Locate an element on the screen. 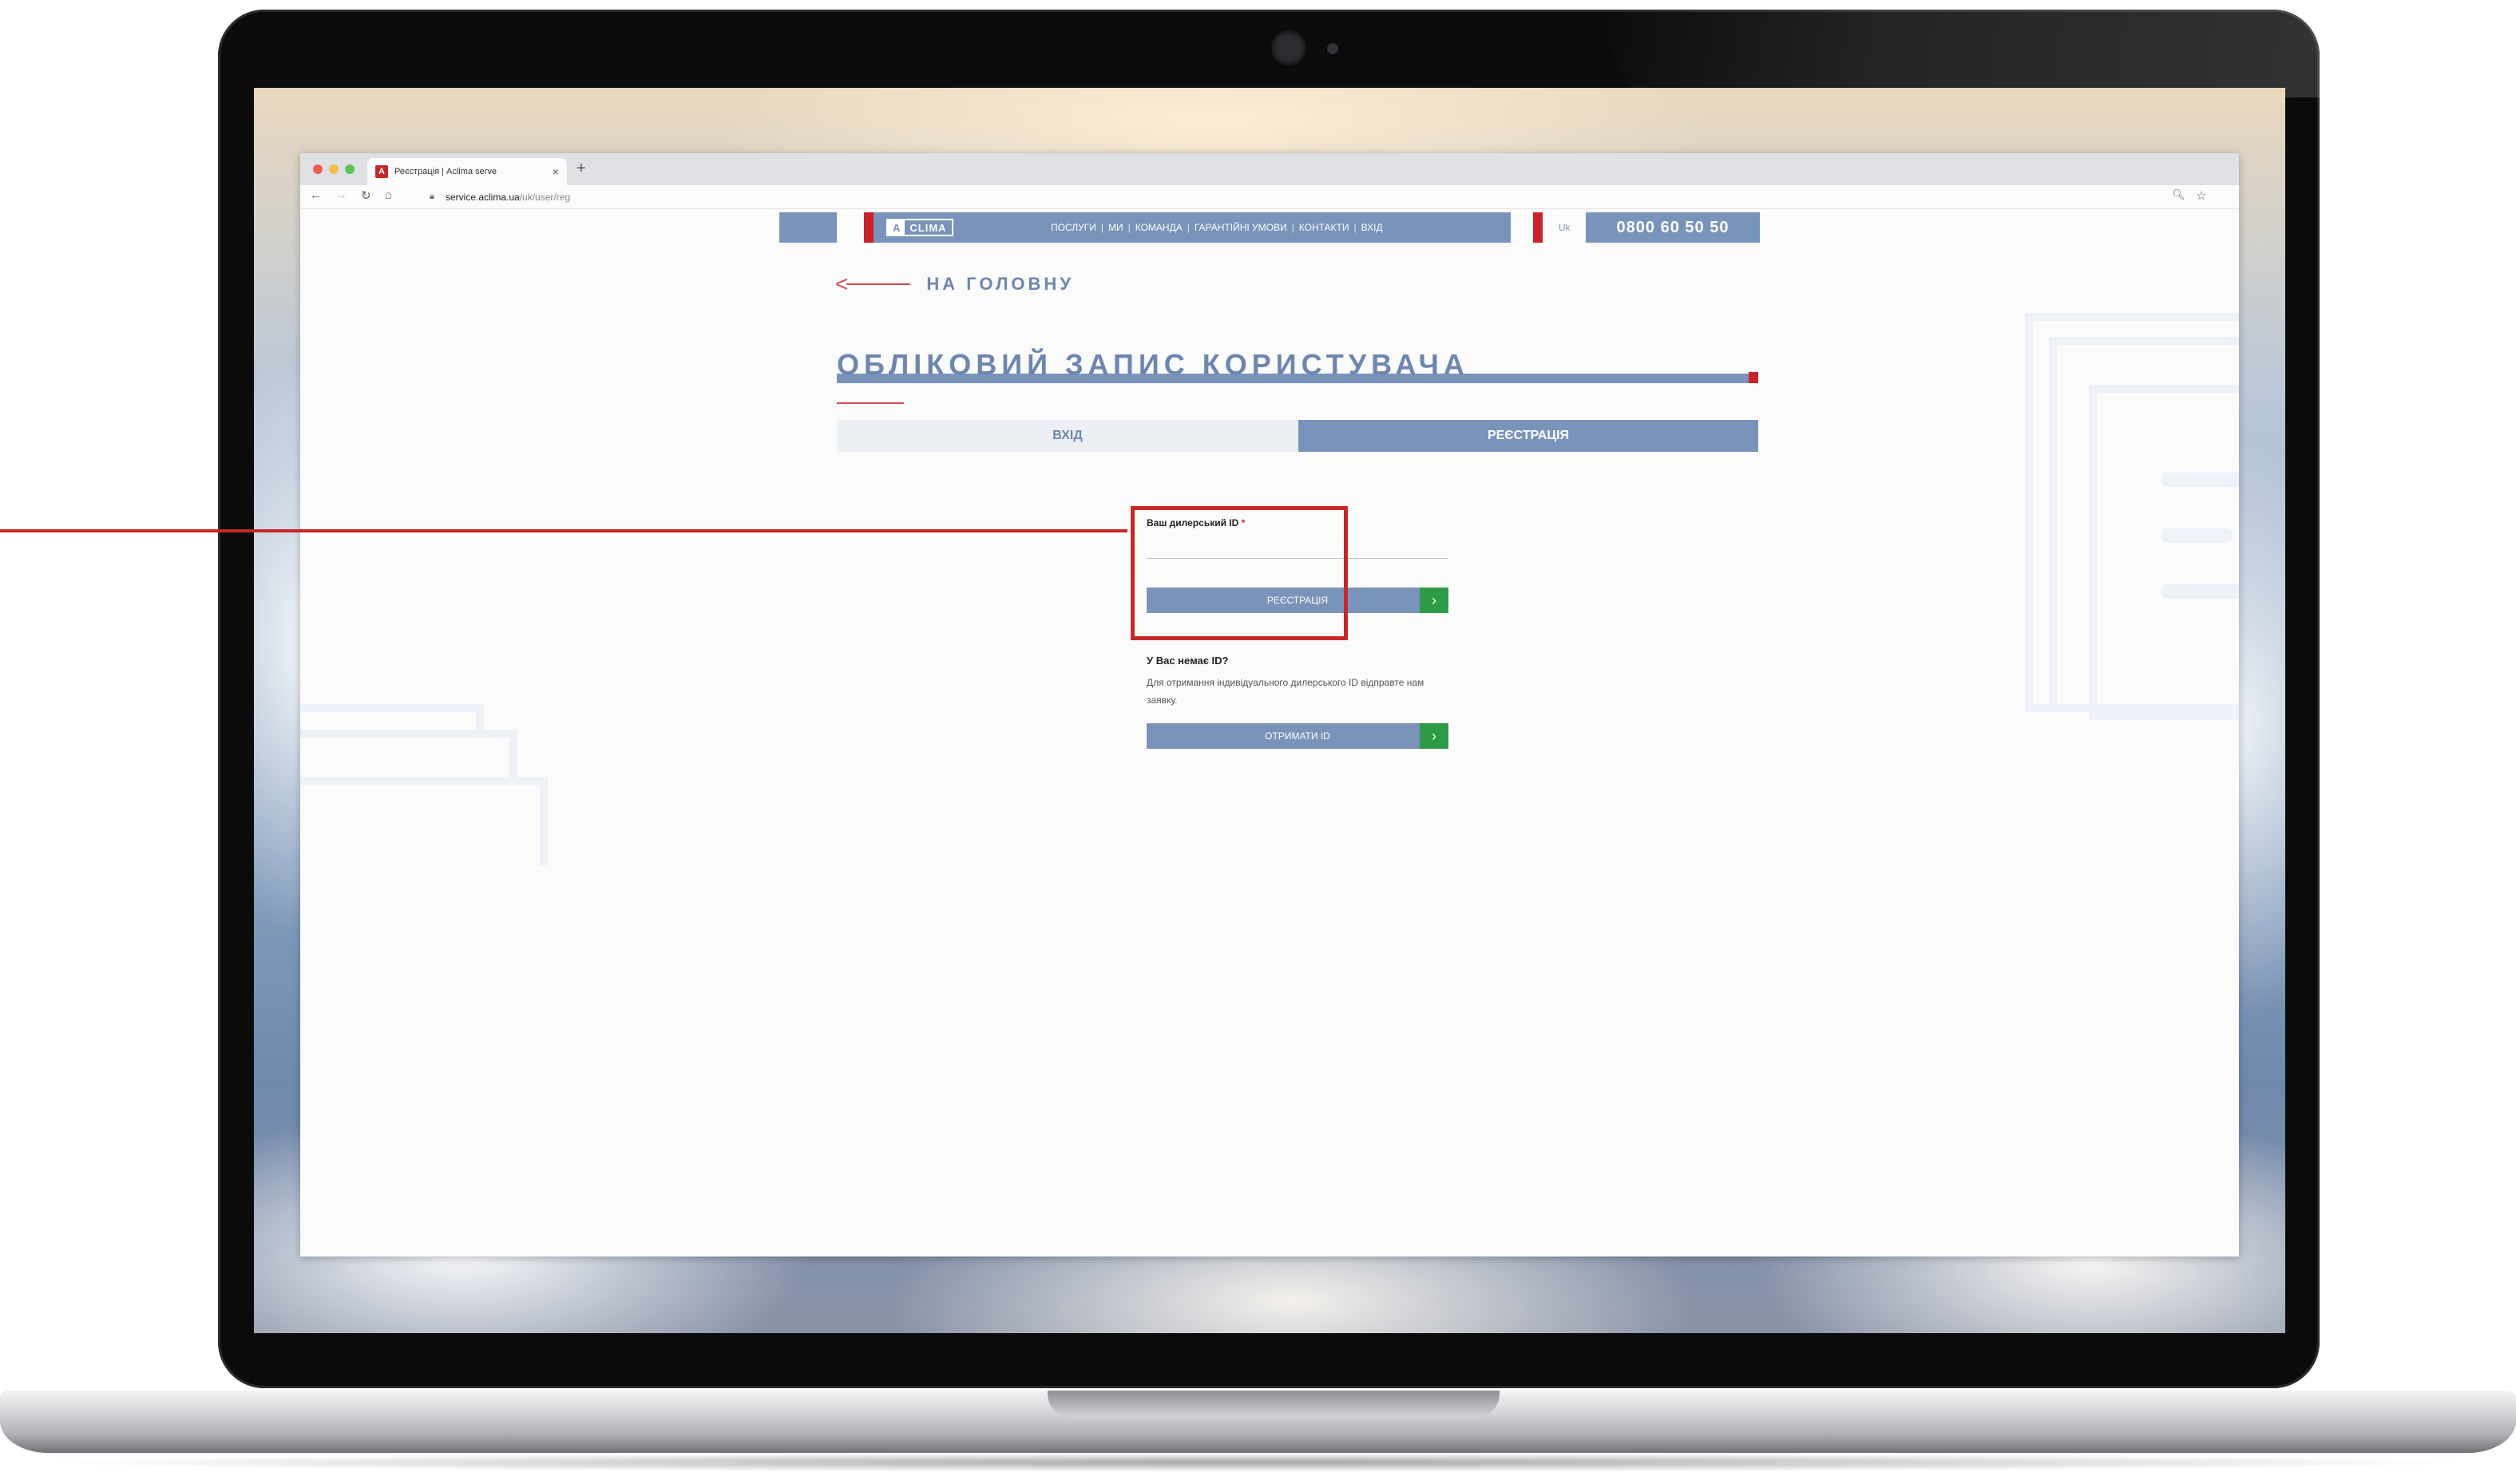  get-id-button-label: ОТРИМАТИ ID is located at coordinates (1297, 736).